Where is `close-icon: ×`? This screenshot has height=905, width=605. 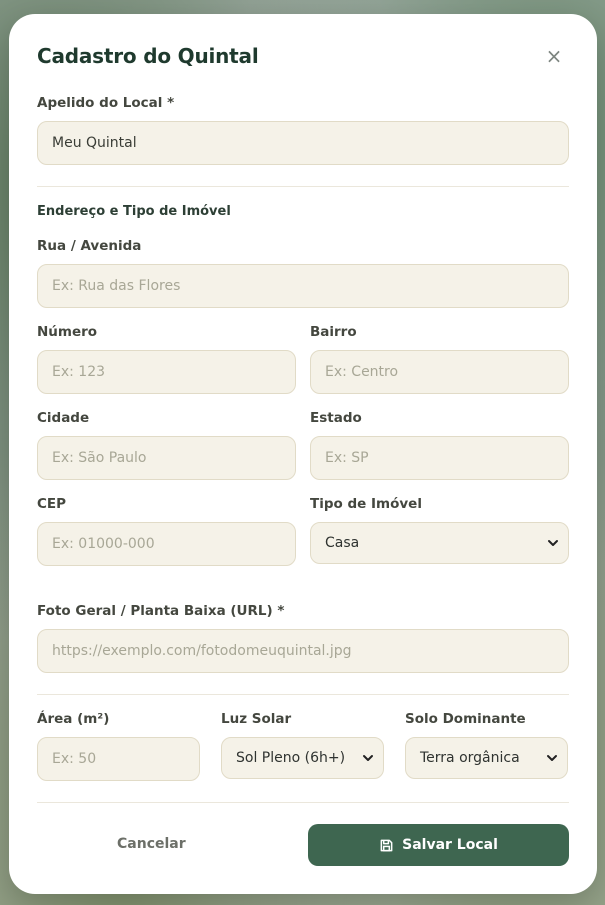
close-icon: × is located at coordinates (554, 56).